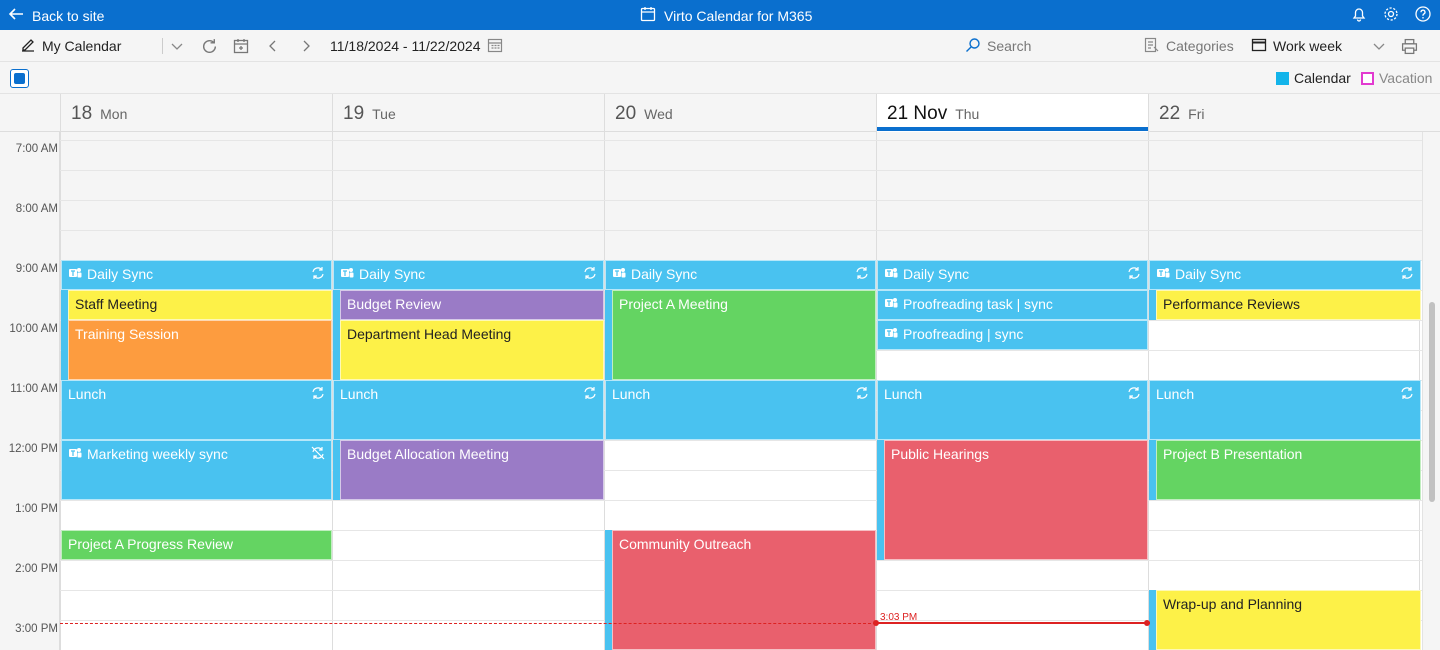 This screenshot has width=1440, height=650. Describe the element at coordinates (744, 335) in the screenshot. I see `event-project-a-meeting: Project A Meeting` at that location.